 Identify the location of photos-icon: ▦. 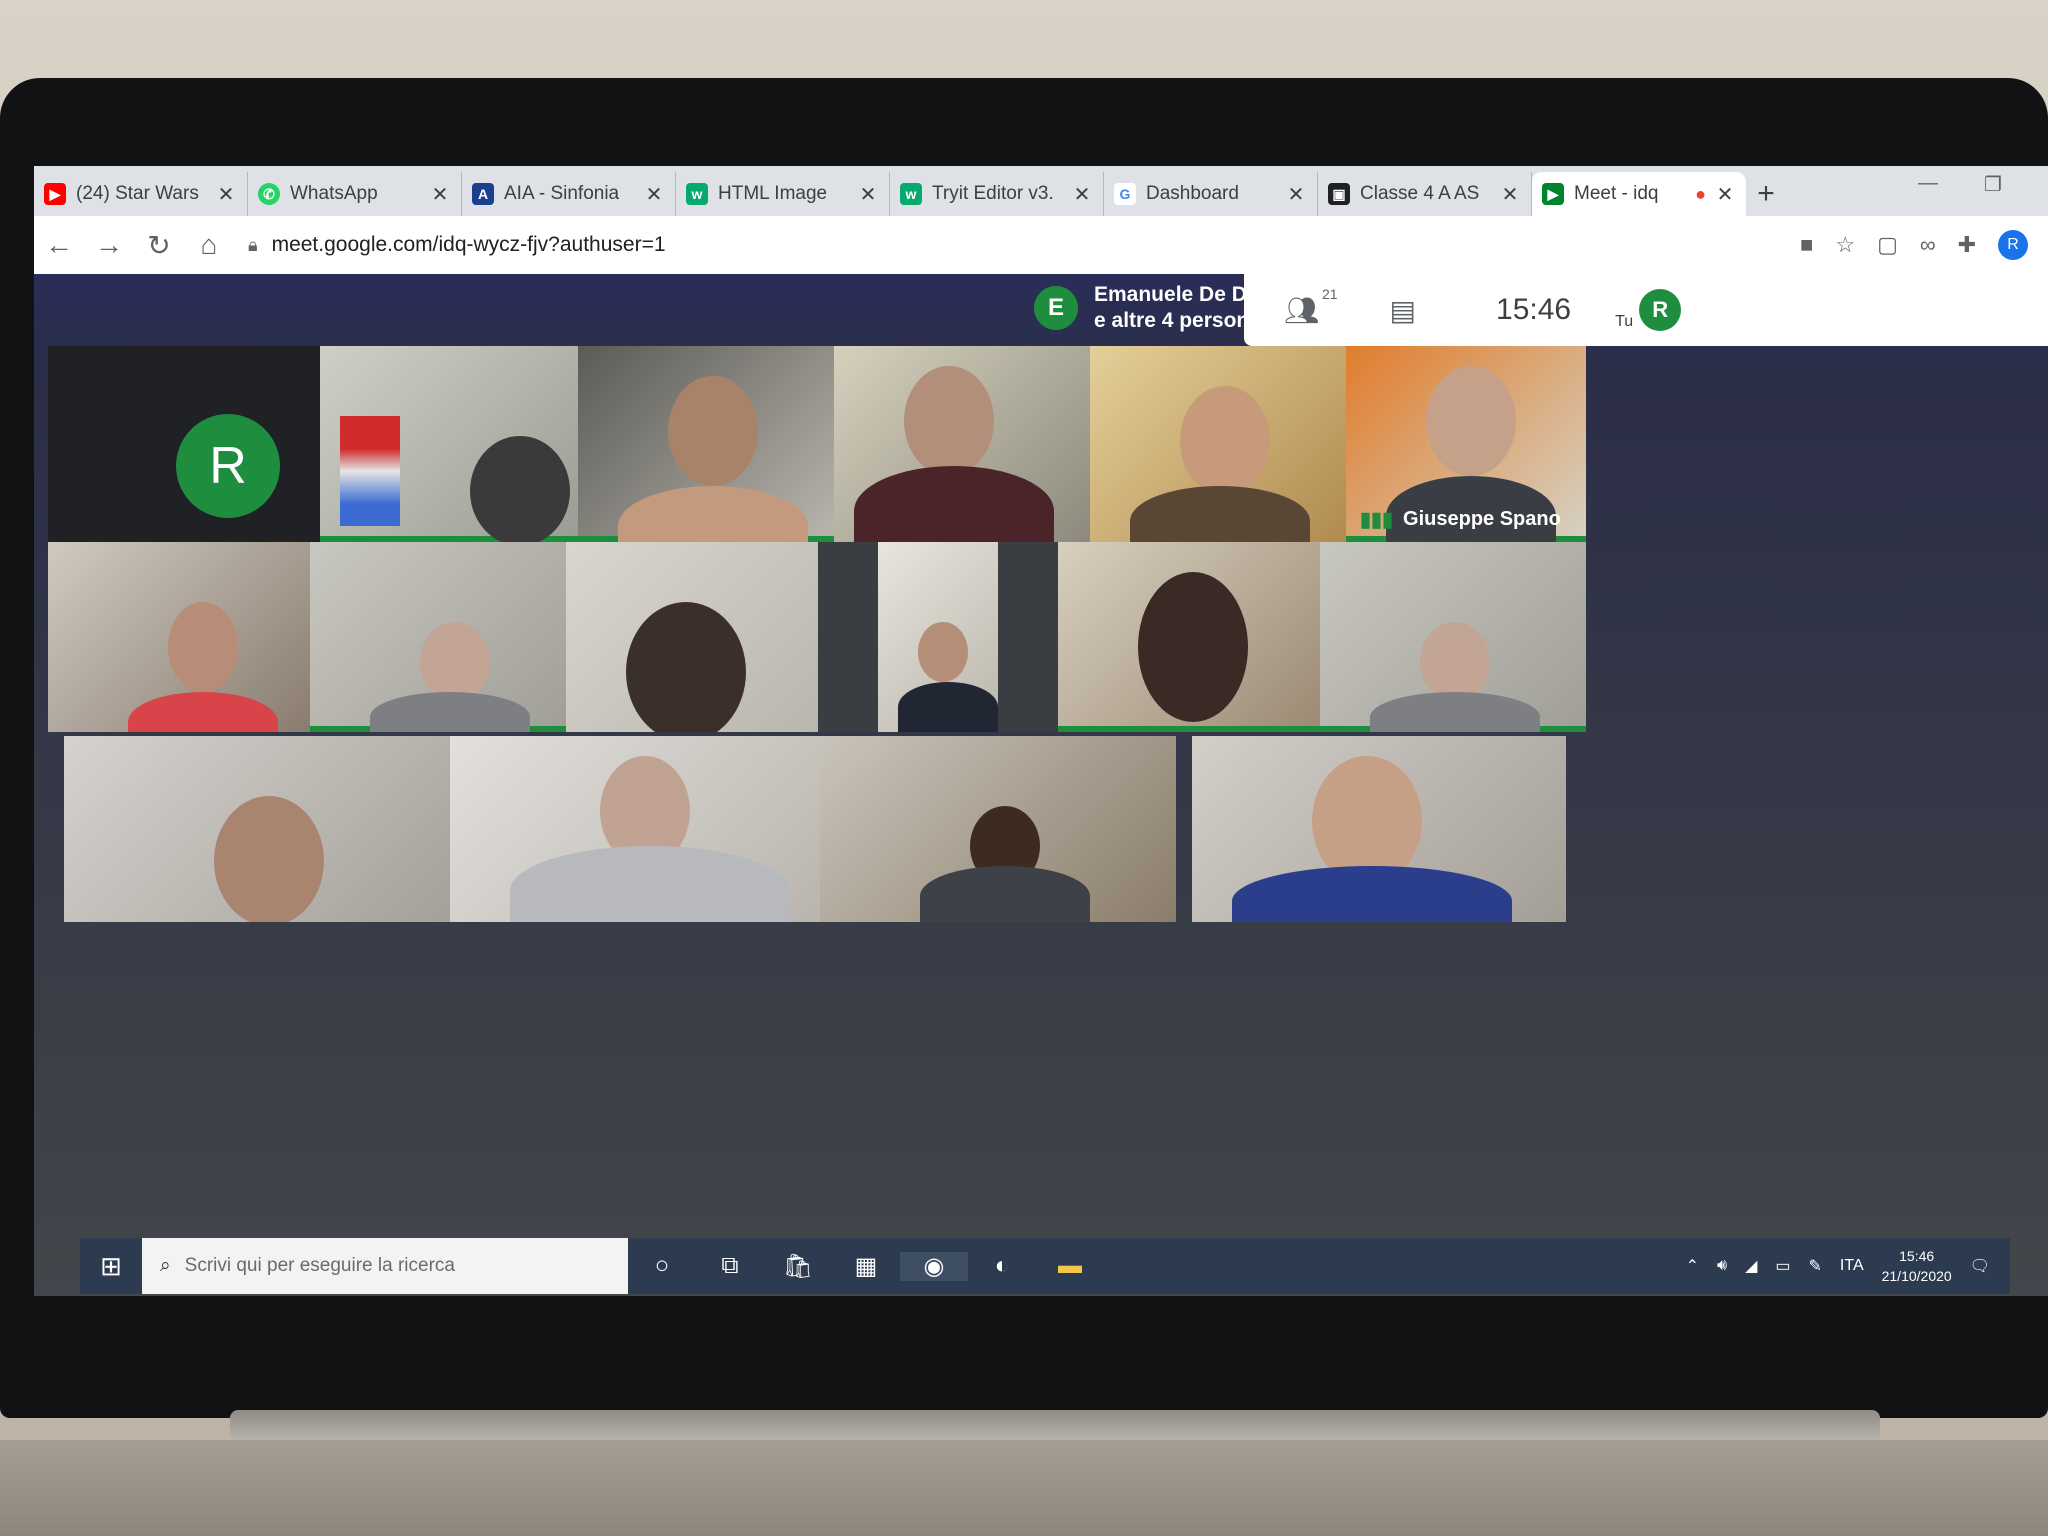
(866, 1266).